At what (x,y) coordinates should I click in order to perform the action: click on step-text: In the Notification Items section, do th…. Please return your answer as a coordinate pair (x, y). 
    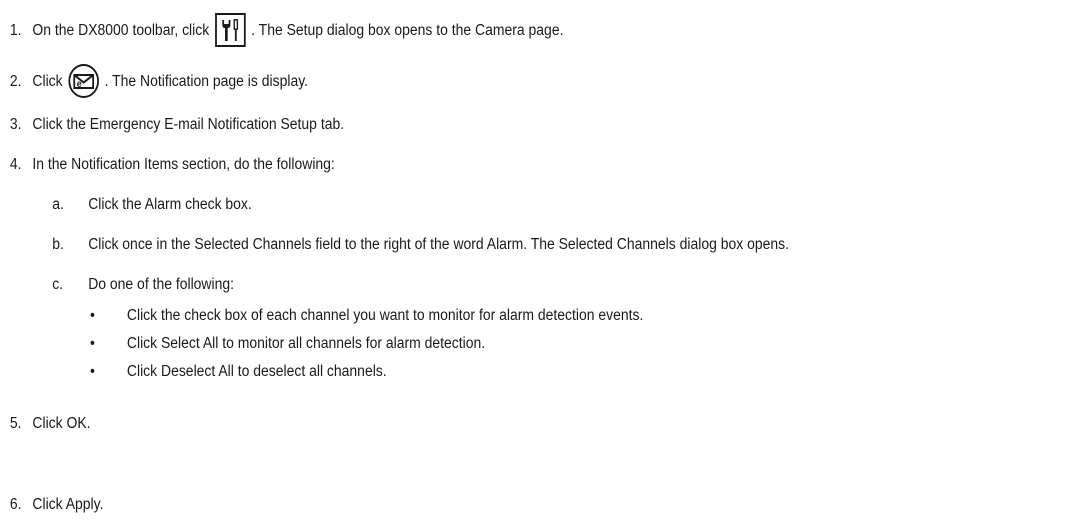
    Looking at the image, I should click on (183, 164).